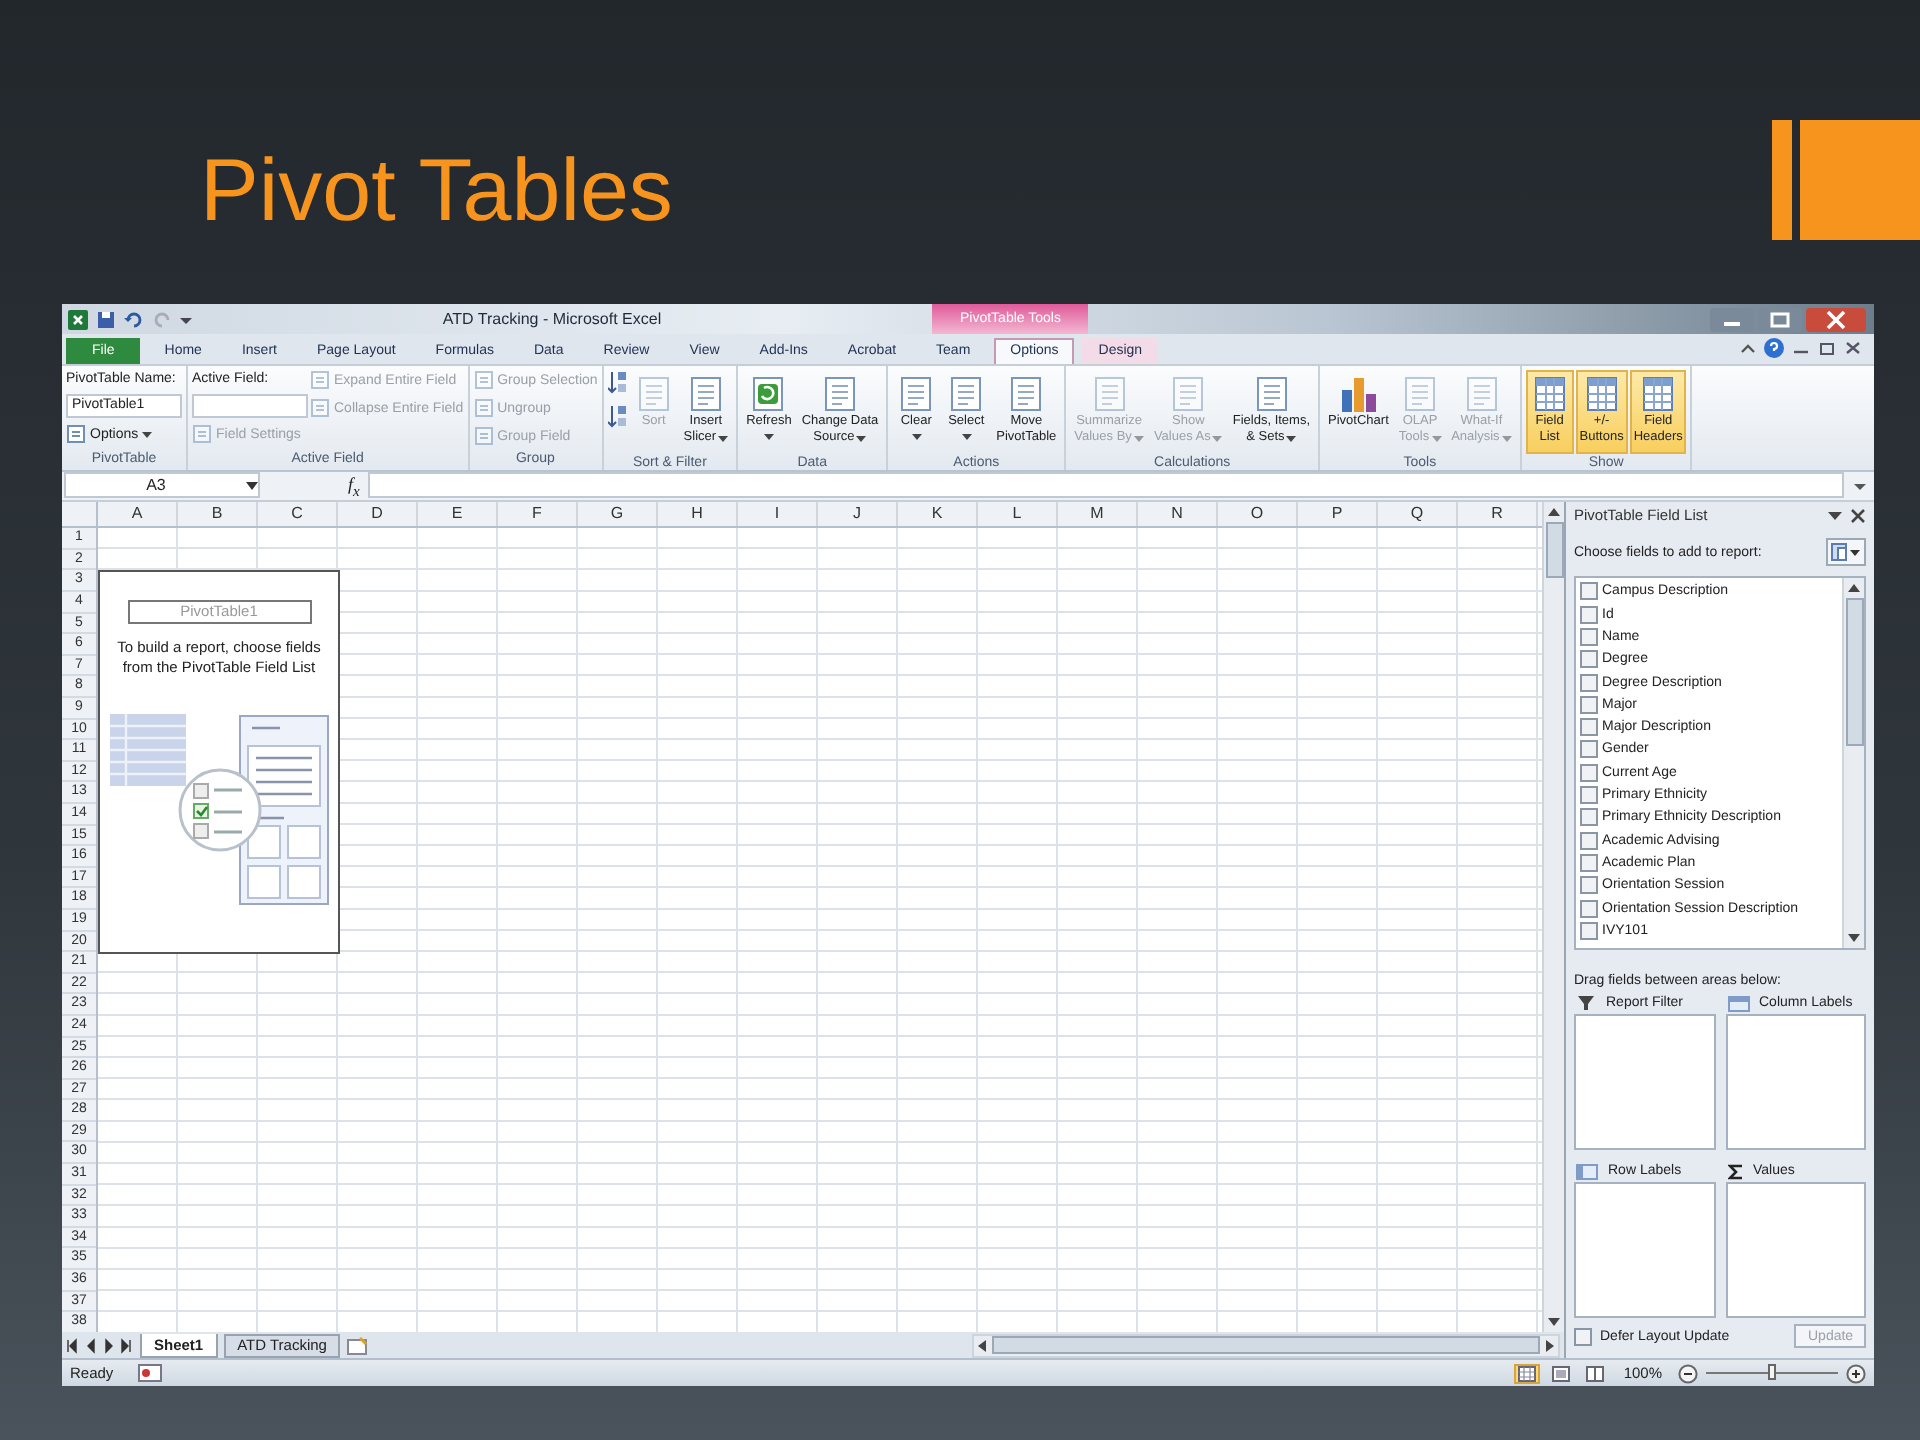 The width and height of the screenshot is (1920, 1440). What do you see at coordinates (538, 514) in the screenshot?
I see `column-header: F` at bounding box center [538, 514].